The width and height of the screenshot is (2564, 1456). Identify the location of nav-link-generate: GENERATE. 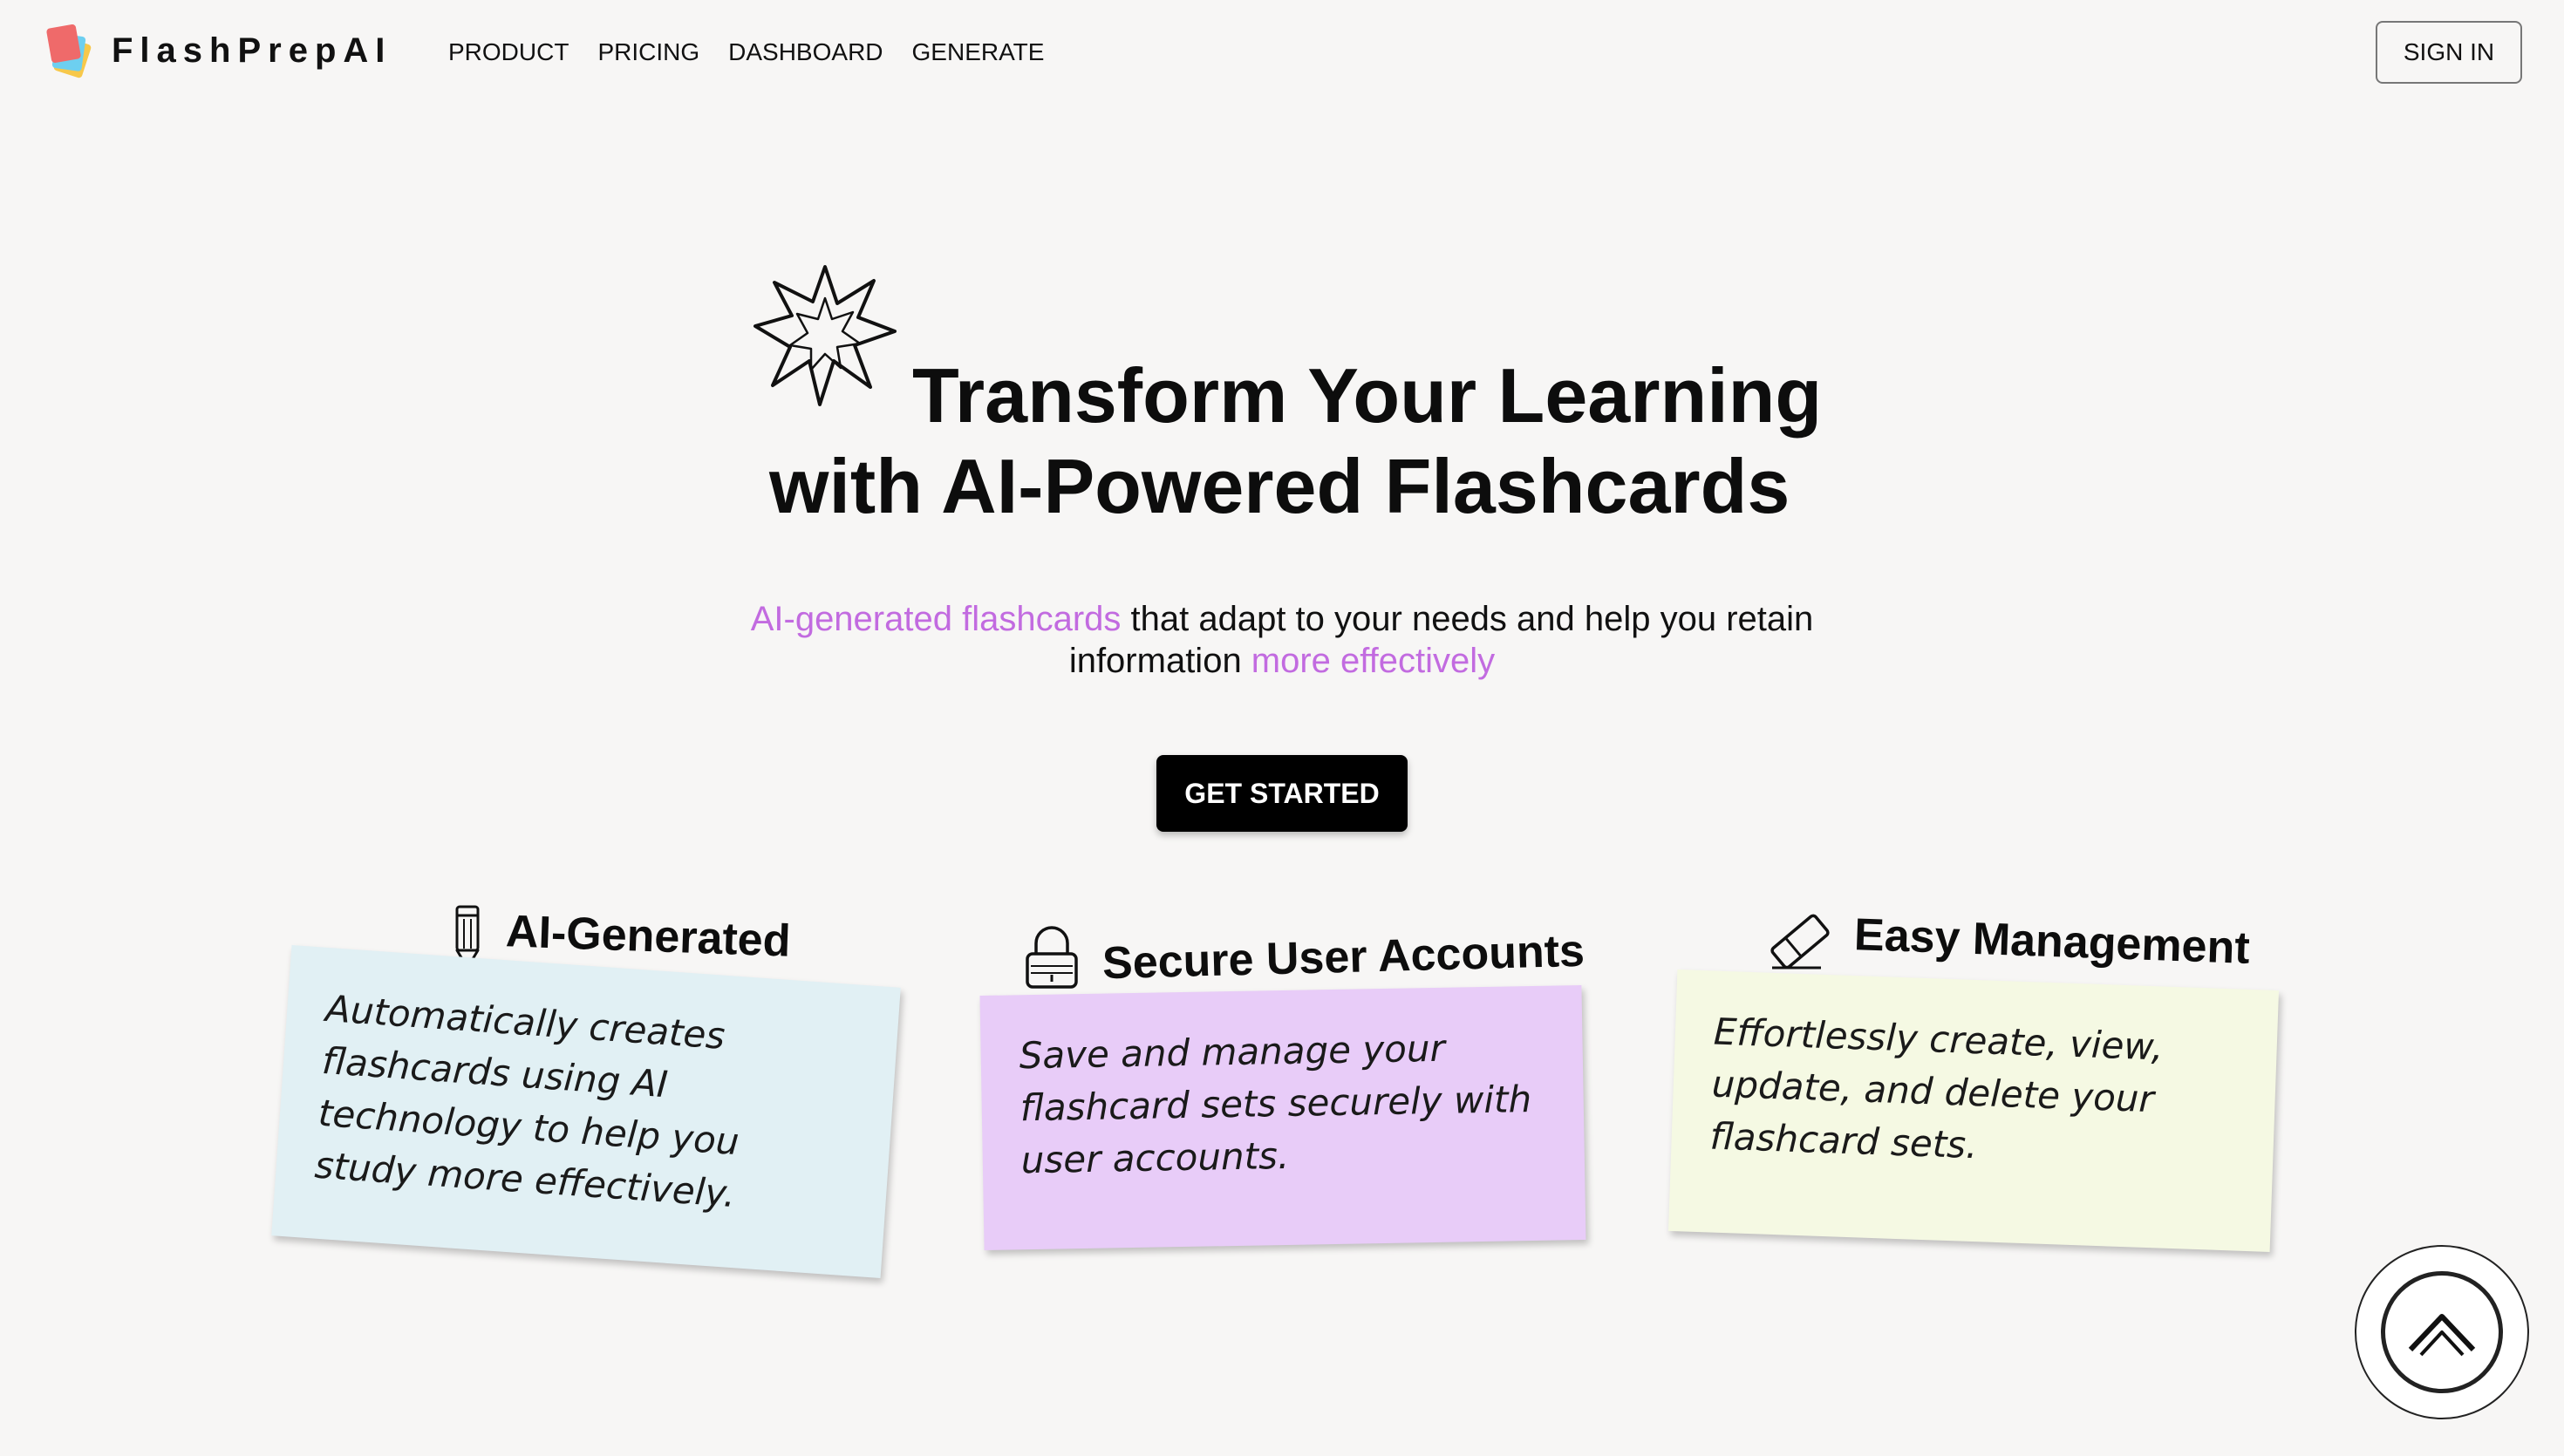
(979, 52).